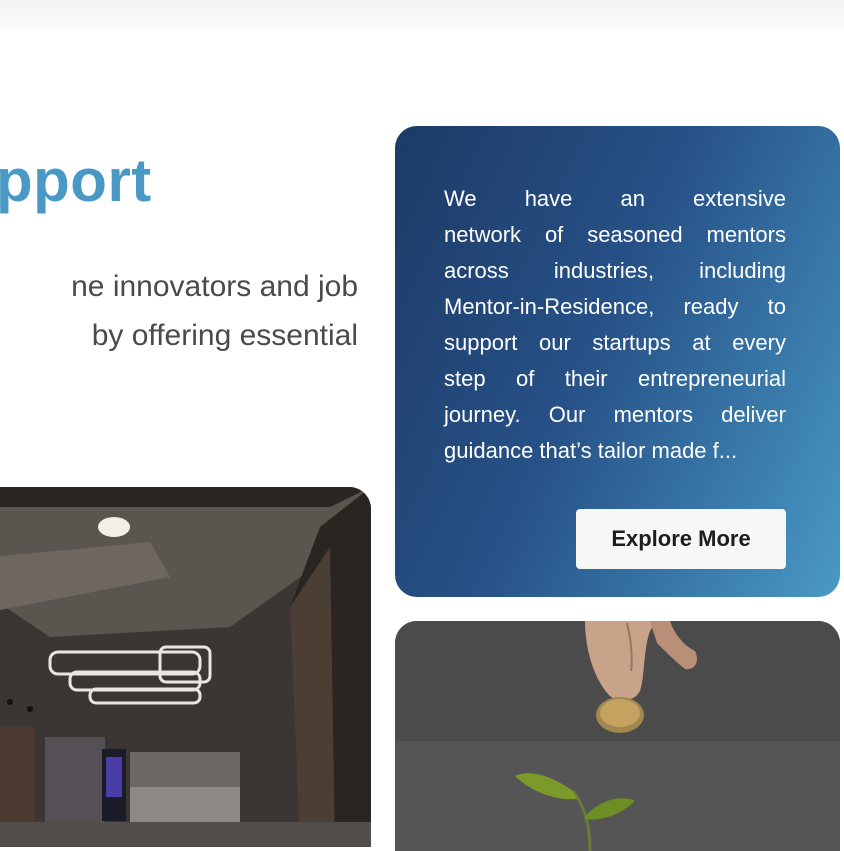 This screenshot has width=844, height=851. I want to click on description-line: by offering essential, so click(224, 335).